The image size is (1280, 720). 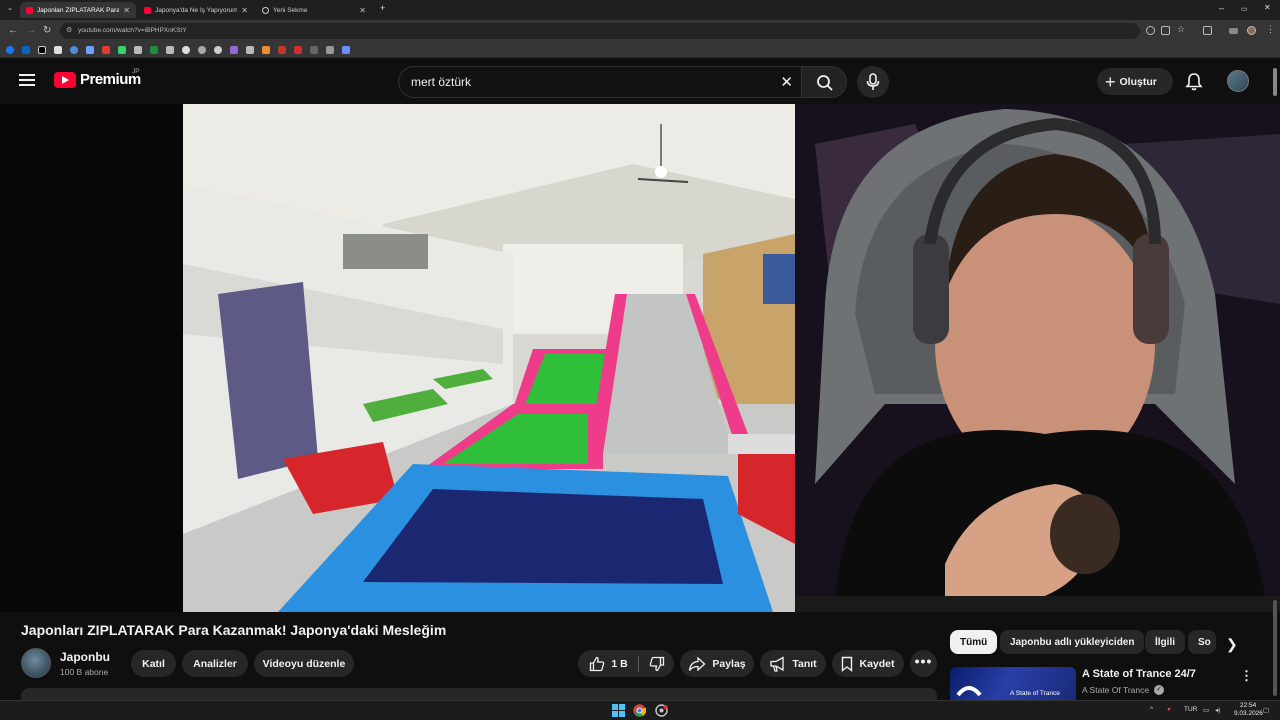 I want to click on reload-icon: ↻, so click(x=47, y=30).